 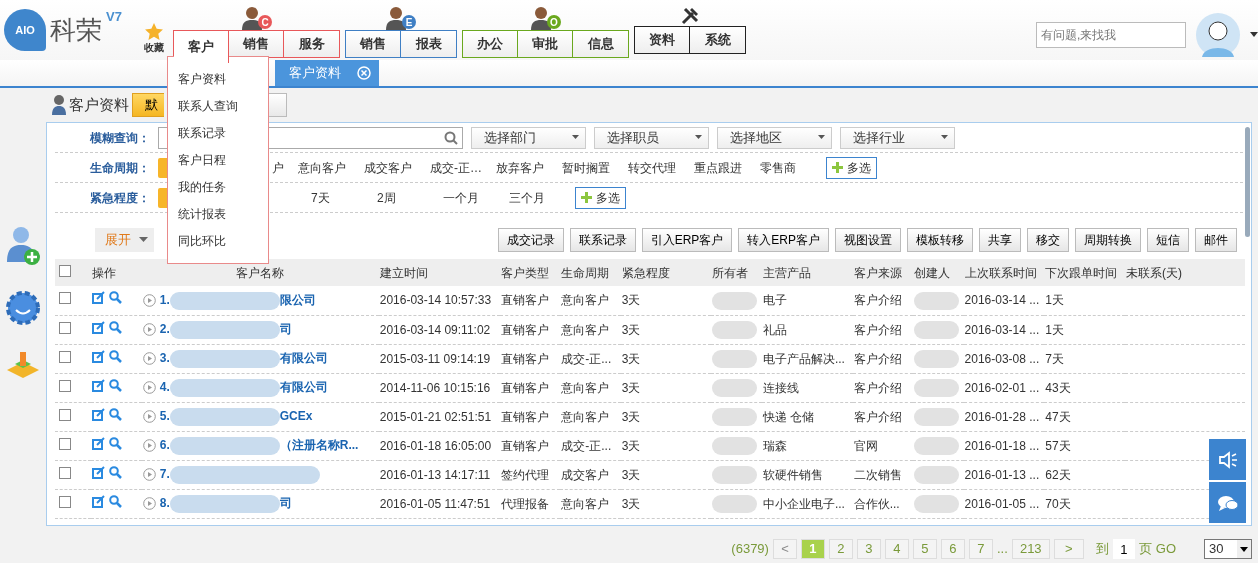 What do you see at coordinates (1227, 502) in the screenshot?
I see `chat-button` at bounding box center [1227, 502].